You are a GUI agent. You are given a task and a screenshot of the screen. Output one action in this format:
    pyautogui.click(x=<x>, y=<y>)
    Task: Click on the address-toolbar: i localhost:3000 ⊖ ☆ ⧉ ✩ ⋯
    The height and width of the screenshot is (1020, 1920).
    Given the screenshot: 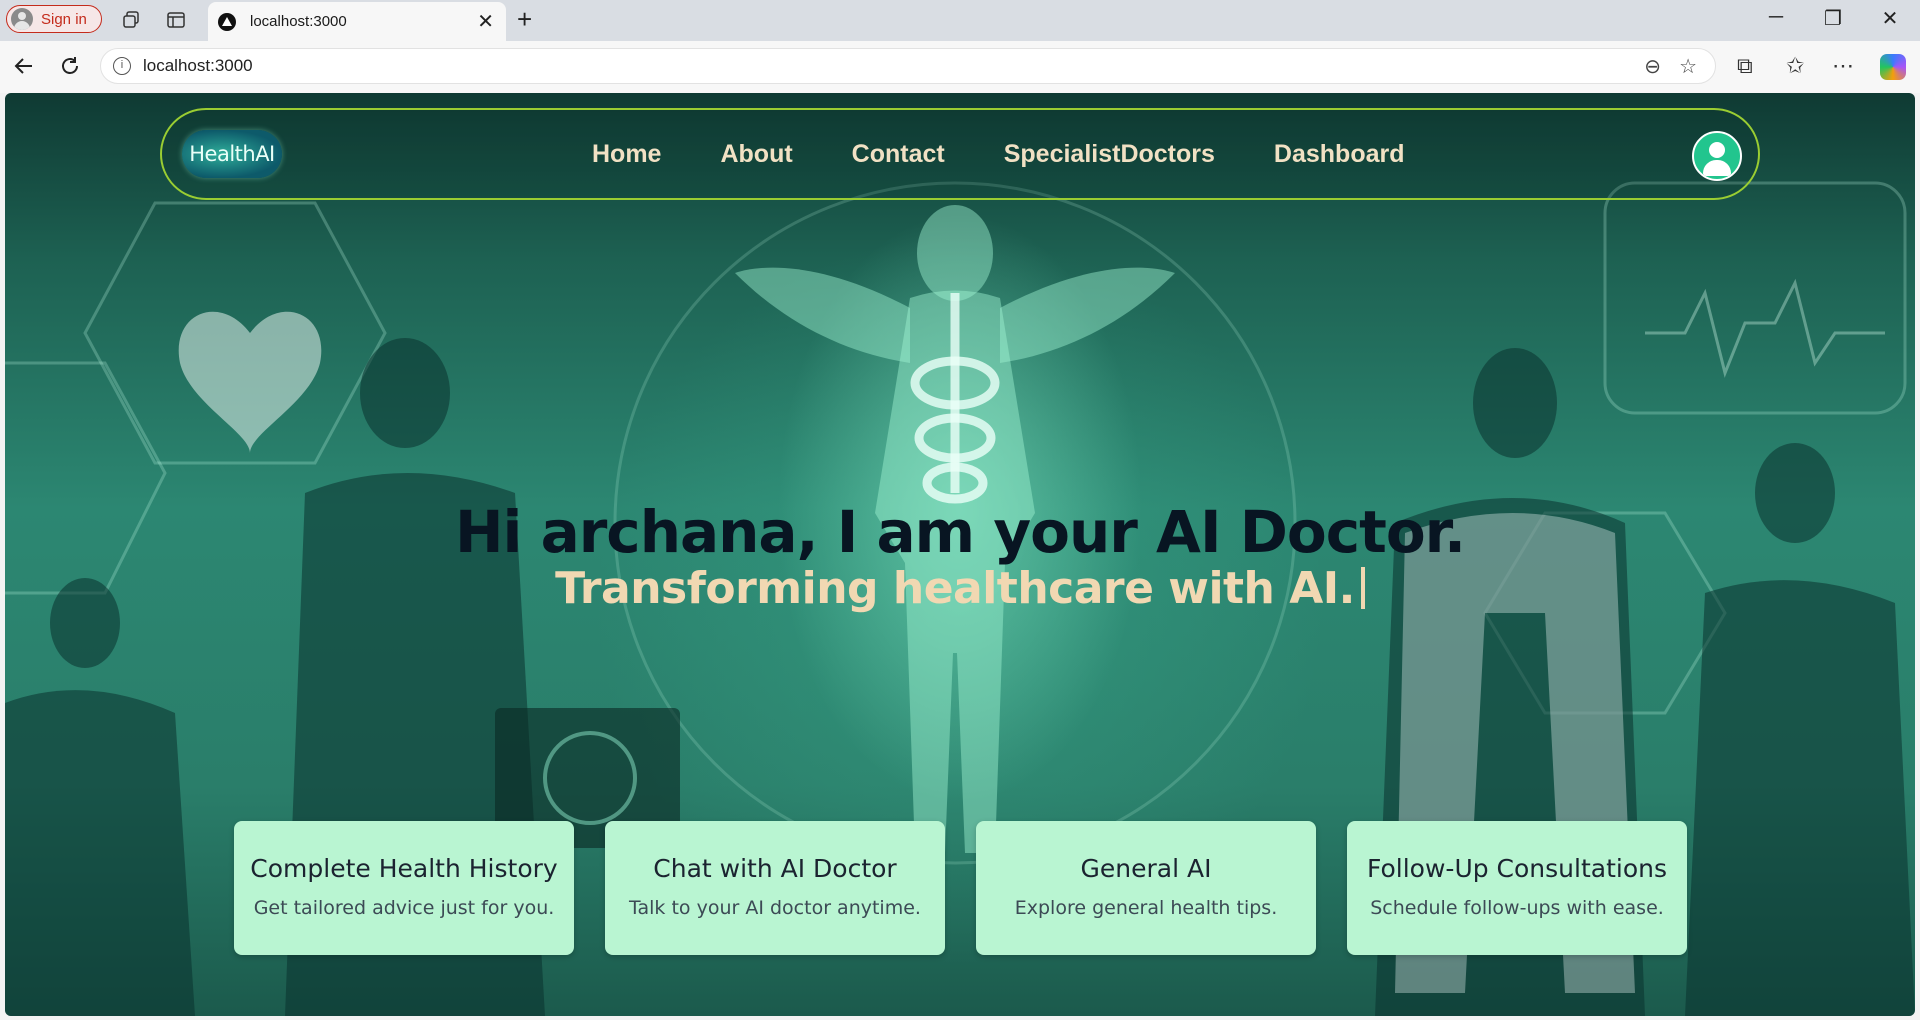 What is the action you would take?
    pyautogui.click(x=960, y=67)
    